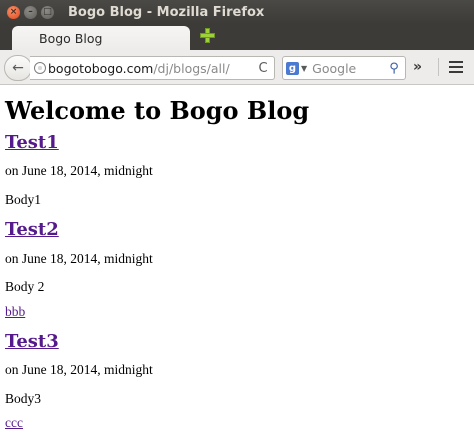 The image size is (474, 443). What do you see at coordinates (438, 67) in the screenshot?
I see `toolbar-divider` at bounding box center [438, 67].